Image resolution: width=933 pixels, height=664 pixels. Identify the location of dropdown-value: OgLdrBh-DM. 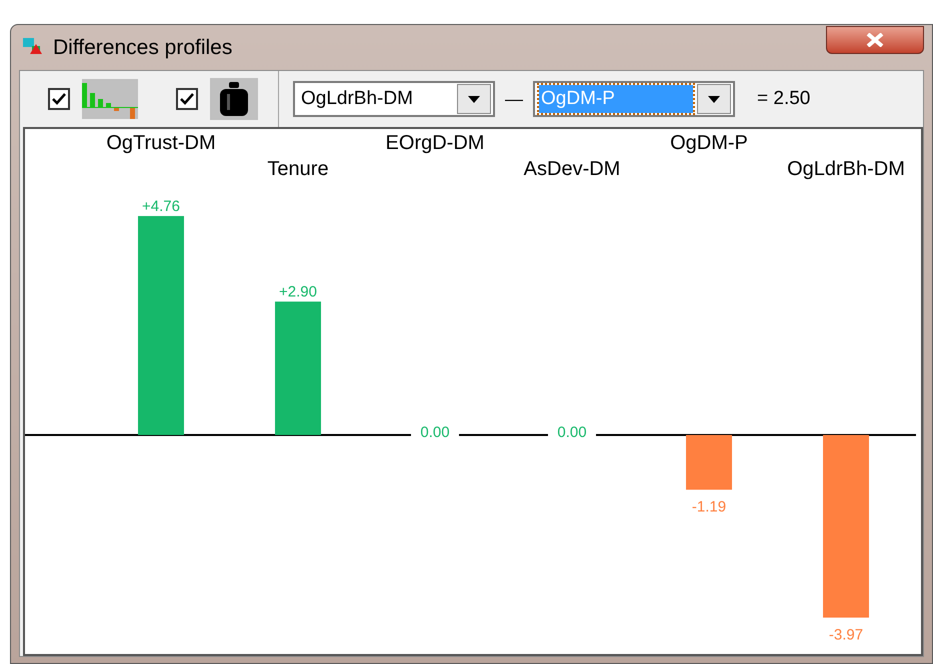
(357, 98).